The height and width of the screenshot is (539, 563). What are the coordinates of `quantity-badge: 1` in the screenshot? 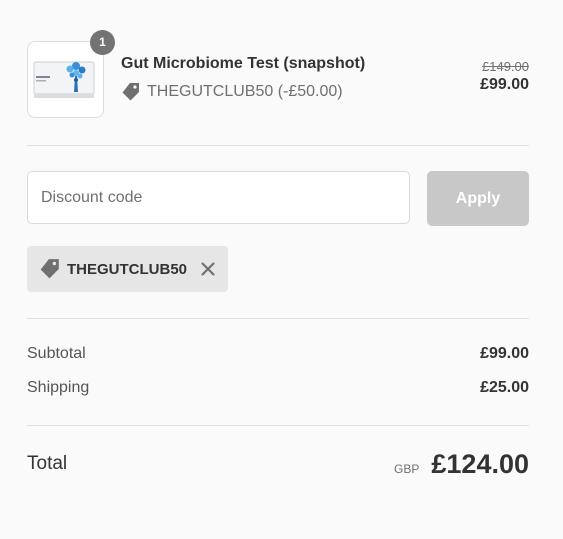 It's located at (102, 42).